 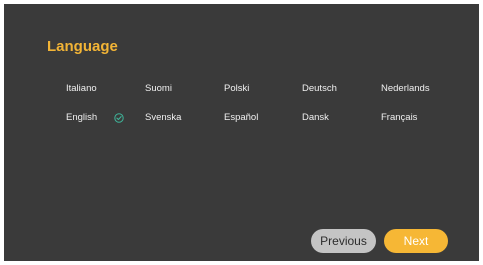 What do you see at coordinates (163, 118) in the screenshot?
I see `language-option-svenska: Svenska` at bounding box center [163, 118].